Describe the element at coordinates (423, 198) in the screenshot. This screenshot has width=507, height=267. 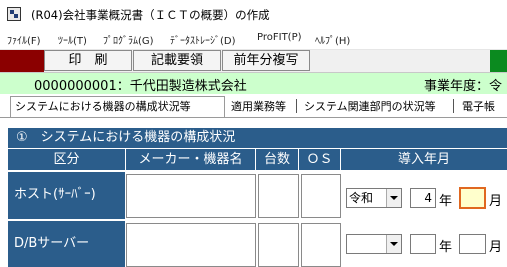
I see `year-input: 4` at that location.